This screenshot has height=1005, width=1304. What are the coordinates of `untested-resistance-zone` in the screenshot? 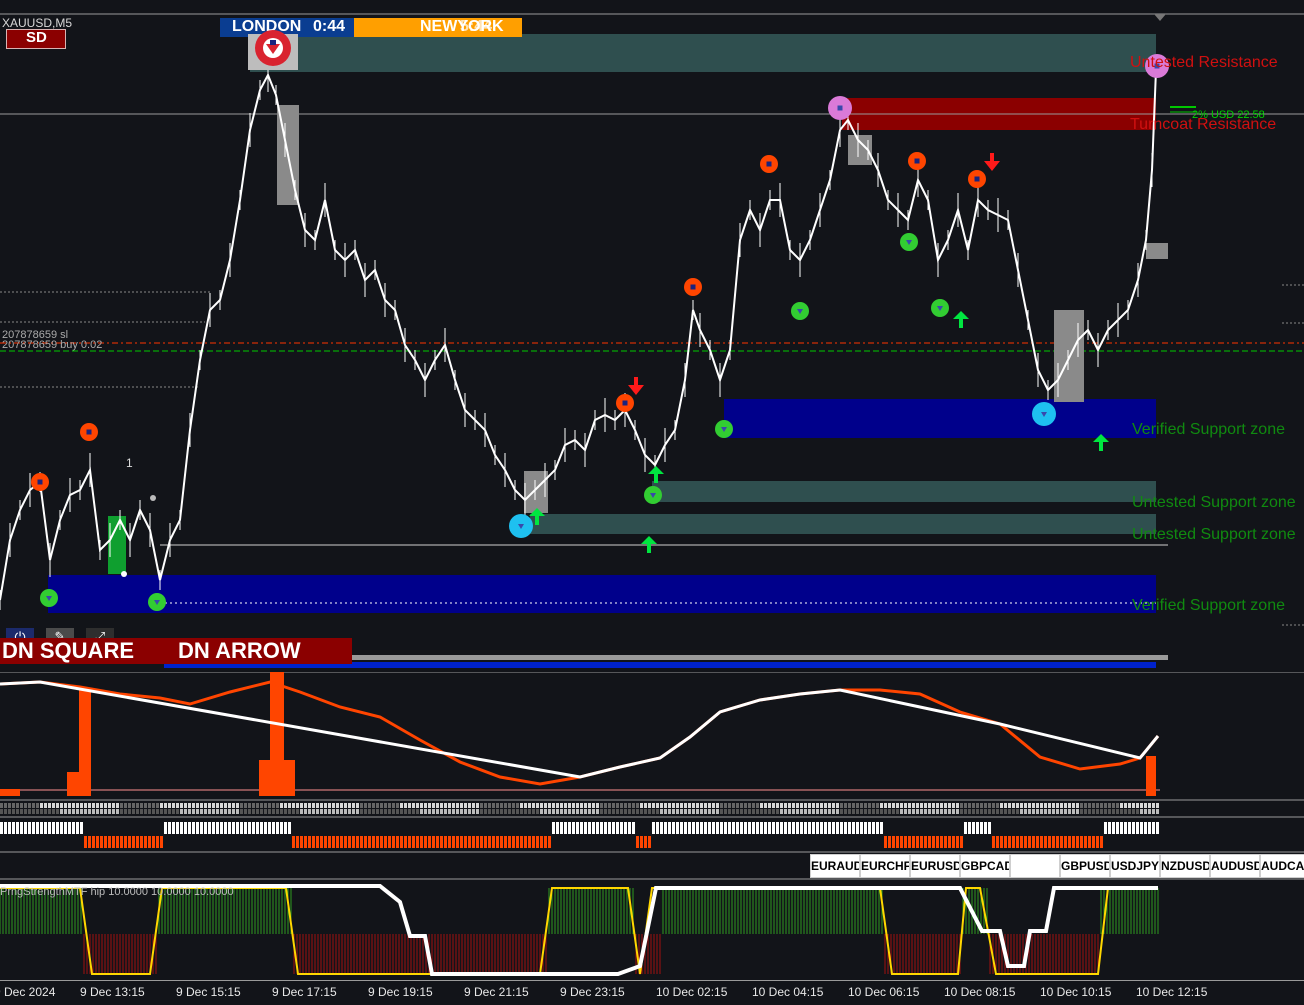 It's located at (703, 53).